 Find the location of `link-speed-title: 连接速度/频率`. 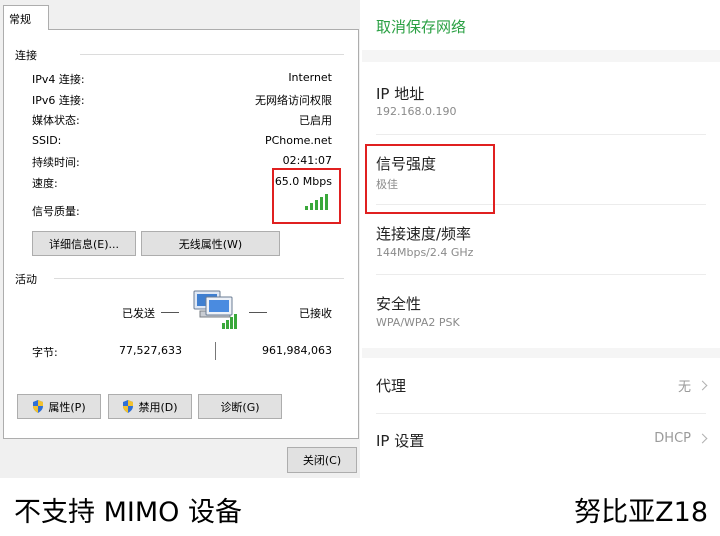

link-speed-title: 连接速度/频率 is located at coordinates (424, 234).